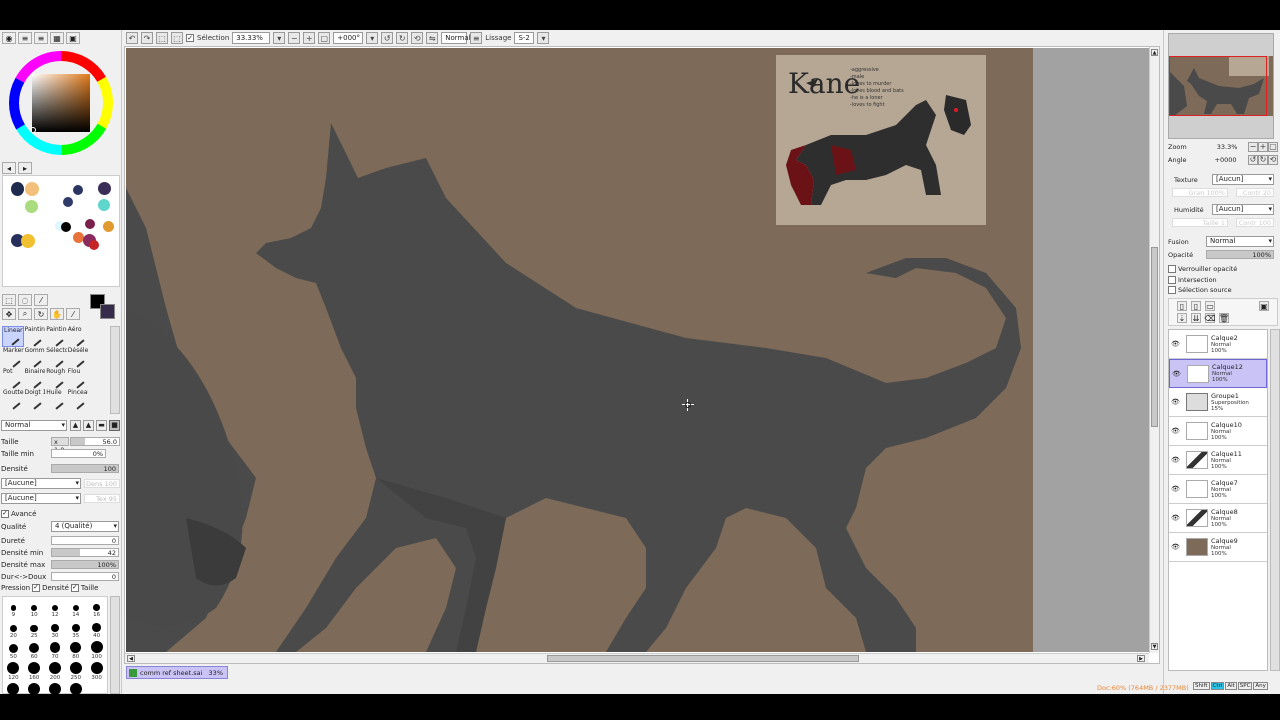 The width and height of the screenshot is (1280, 720). Describe the element at coordinates (56, 357) in the screenshot. I see `brush-slot: Sélector` at that location.